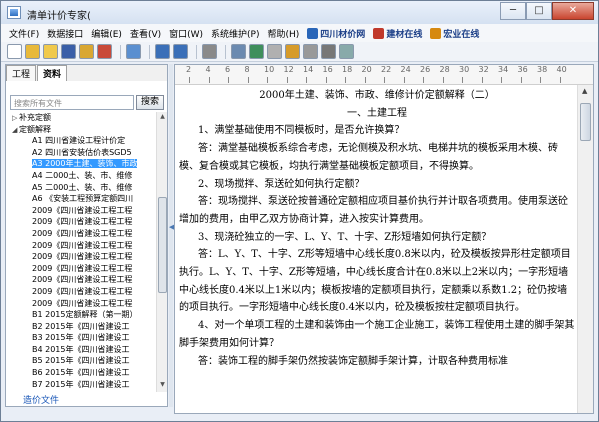 The width and height of the screenshot is (599, 422). What do you see at coordinates (162, 386) in the screenshot?
I see `scroll-down-icon: ▼` at bounding box center [162, 386].